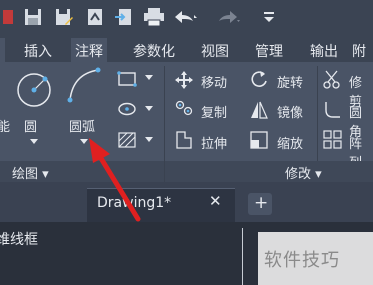 The height and width of the screenshot is (285, 373). I want to click on move-button: 移动, so click(214, 81).